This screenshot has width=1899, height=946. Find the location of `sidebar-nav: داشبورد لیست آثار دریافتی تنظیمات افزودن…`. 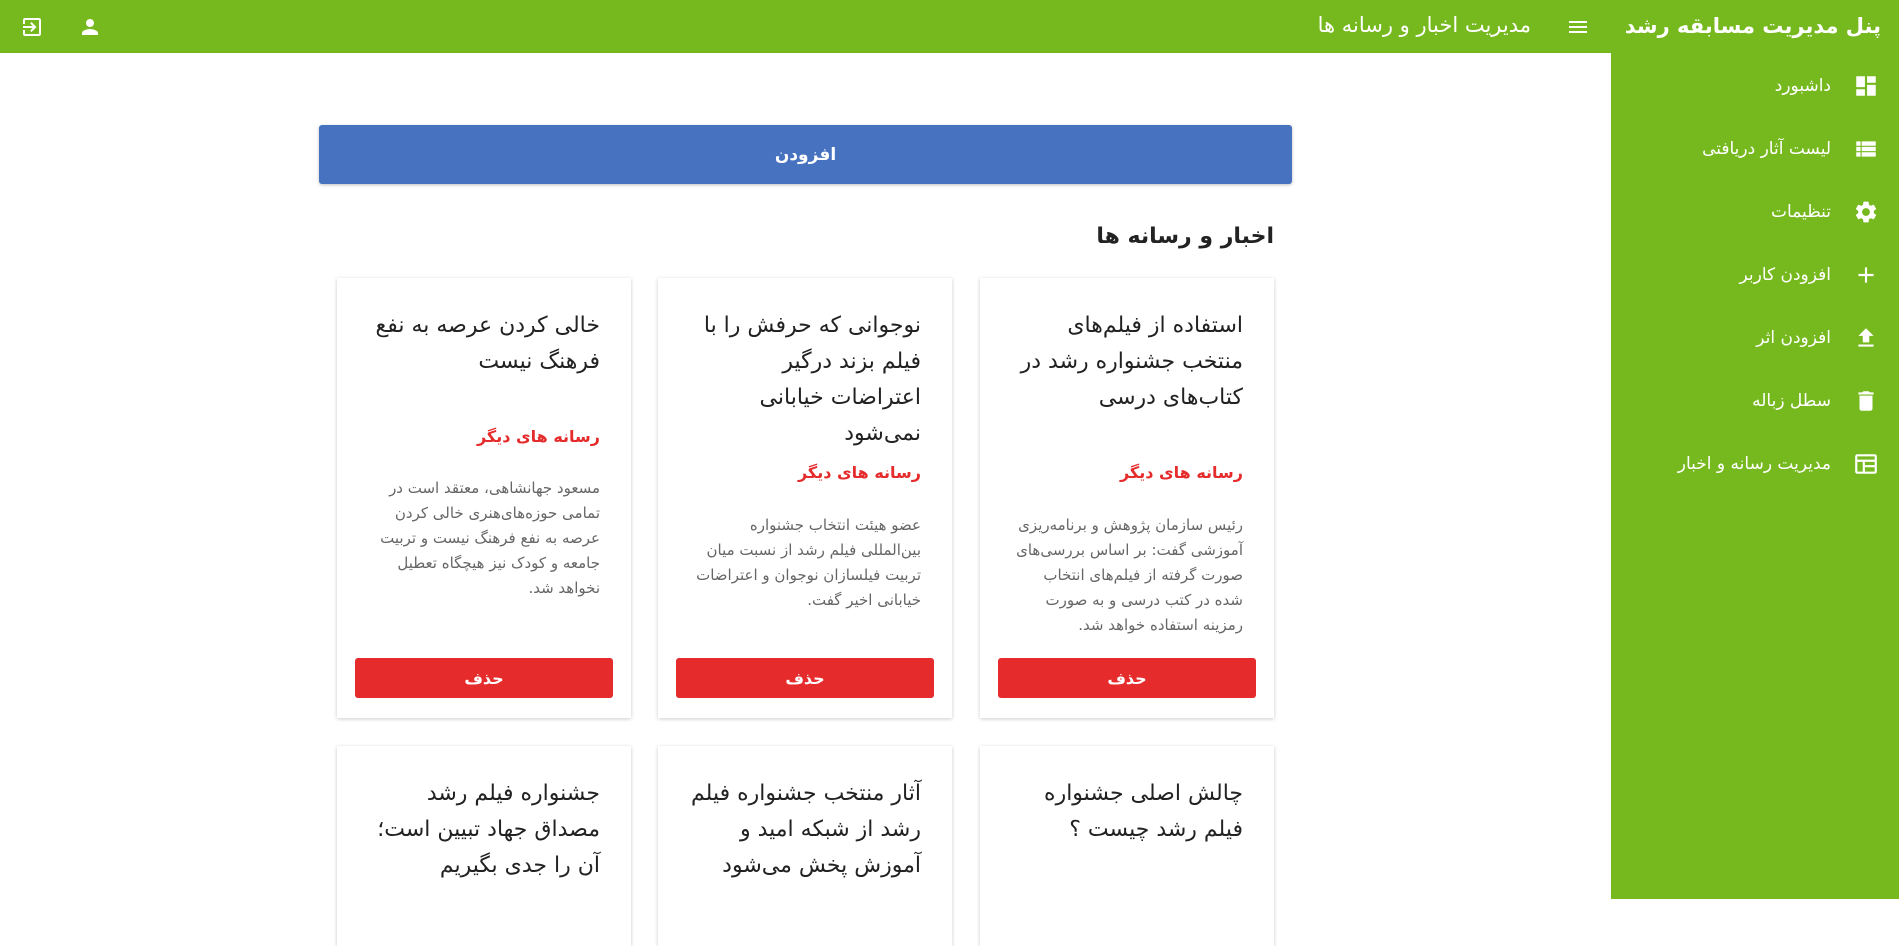

sidebar-nav: داشبورد لیست آثار دریافتی تنظیمات افزودن… is located at coordinates (1755, 274).